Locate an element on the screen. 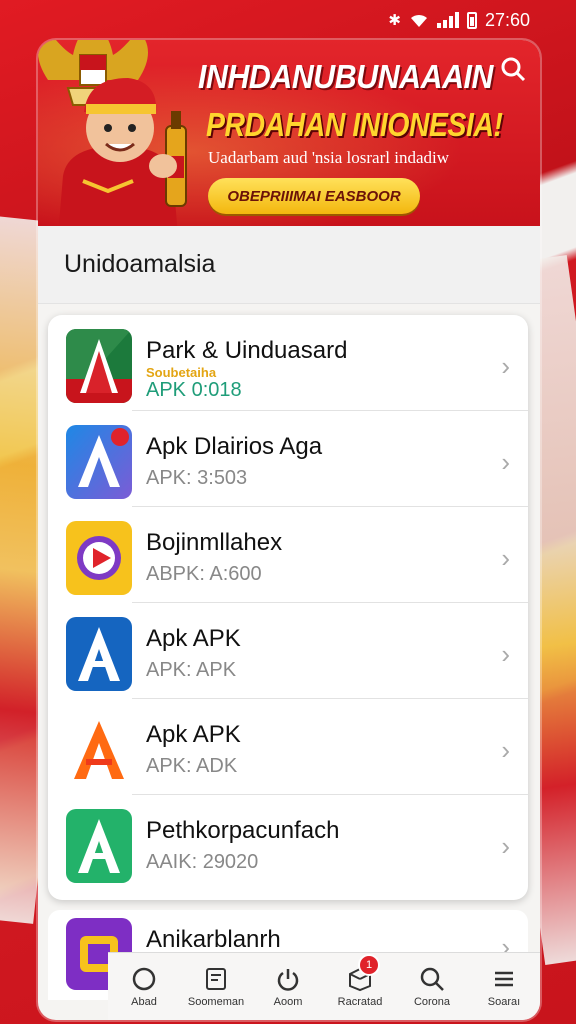 This screenshot has width=576, height=1024. nav-item-home: Abad is located at coordinates (144, 987).